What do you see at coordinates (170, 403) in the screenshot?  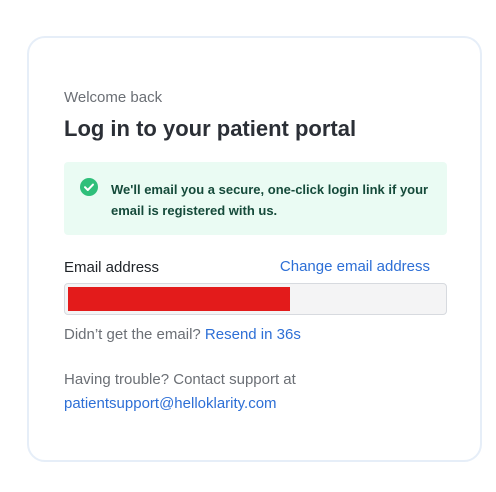 I see `support-email-link: patientsupport@helloklarity.com` at bounding box center [170, 403].